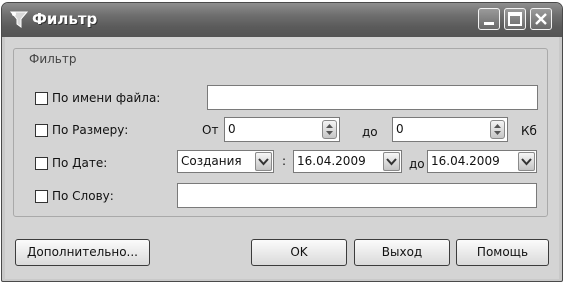 The width and height of the screenshot is (566, 284). Describe the element at coordinates (41, 163) in the screenshot. I see `by-date-checkbox` at that location.